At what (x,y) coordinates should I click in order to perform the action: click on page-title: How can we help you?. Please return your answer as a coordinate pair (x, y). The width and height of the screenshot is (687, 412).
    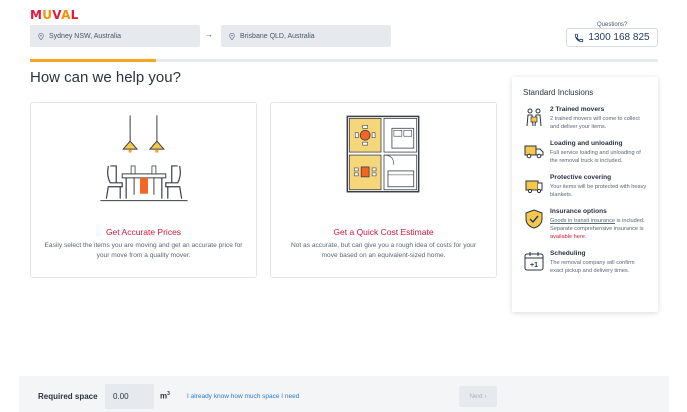
    Looking at the image, I should click on (105, 77).